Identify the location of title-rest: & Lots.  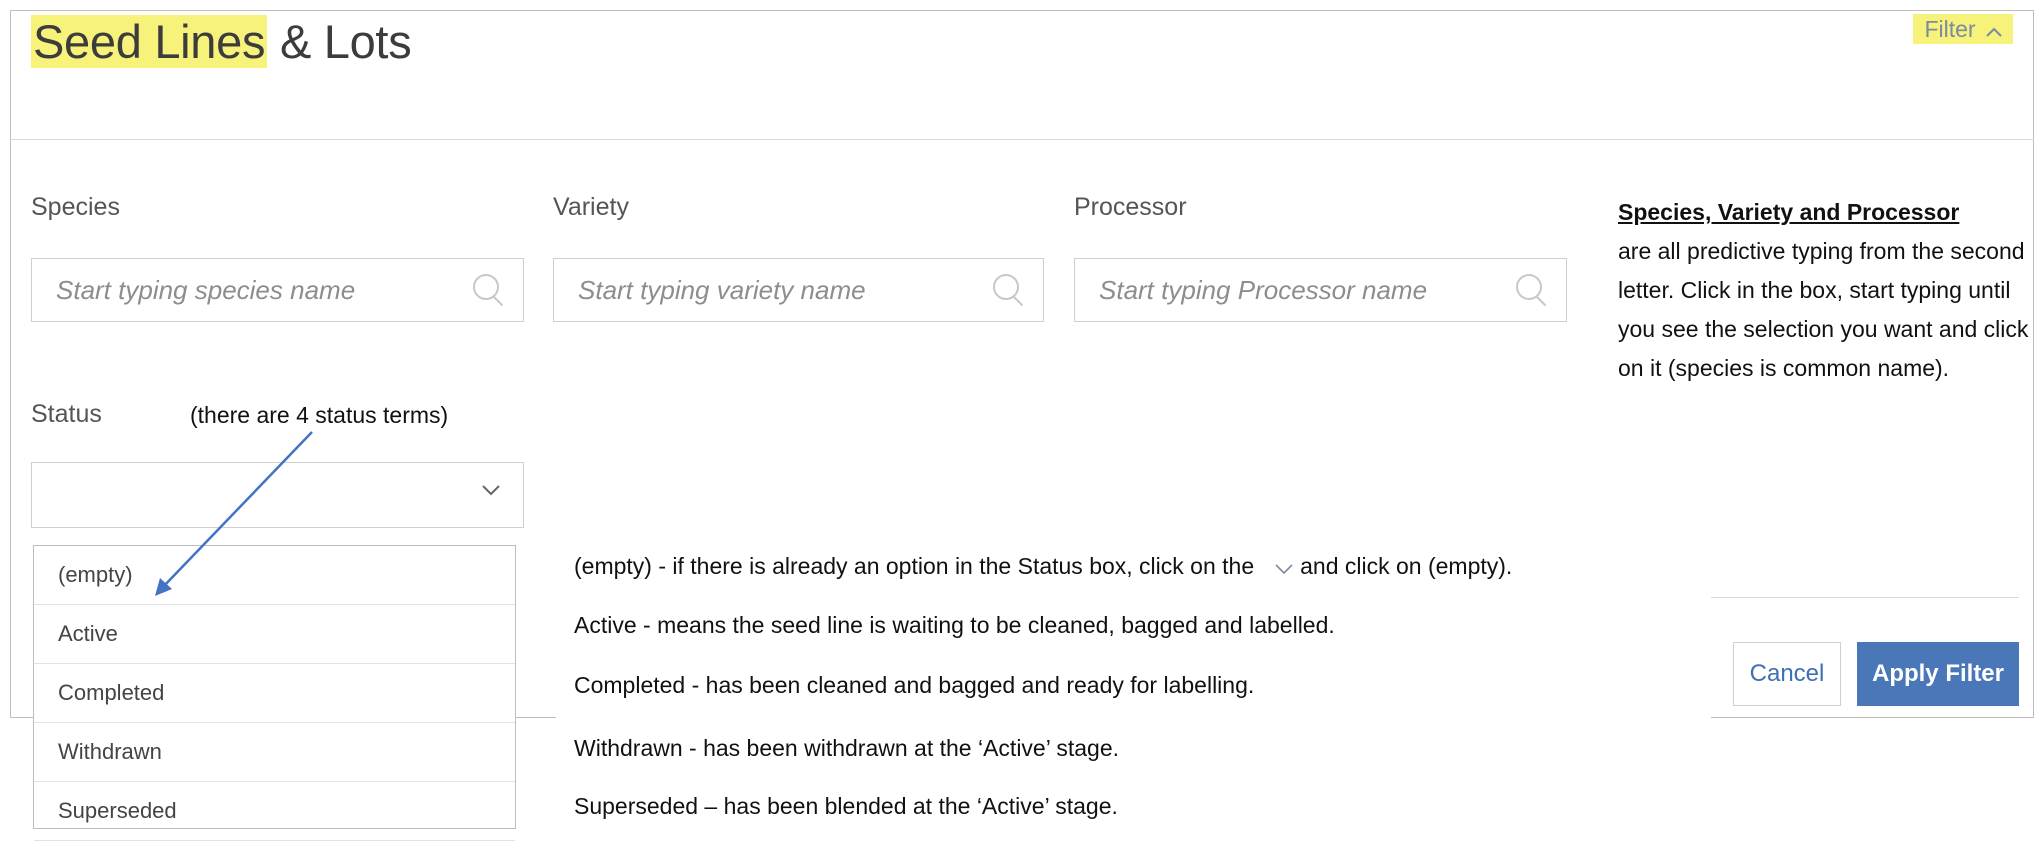
(339, 41).